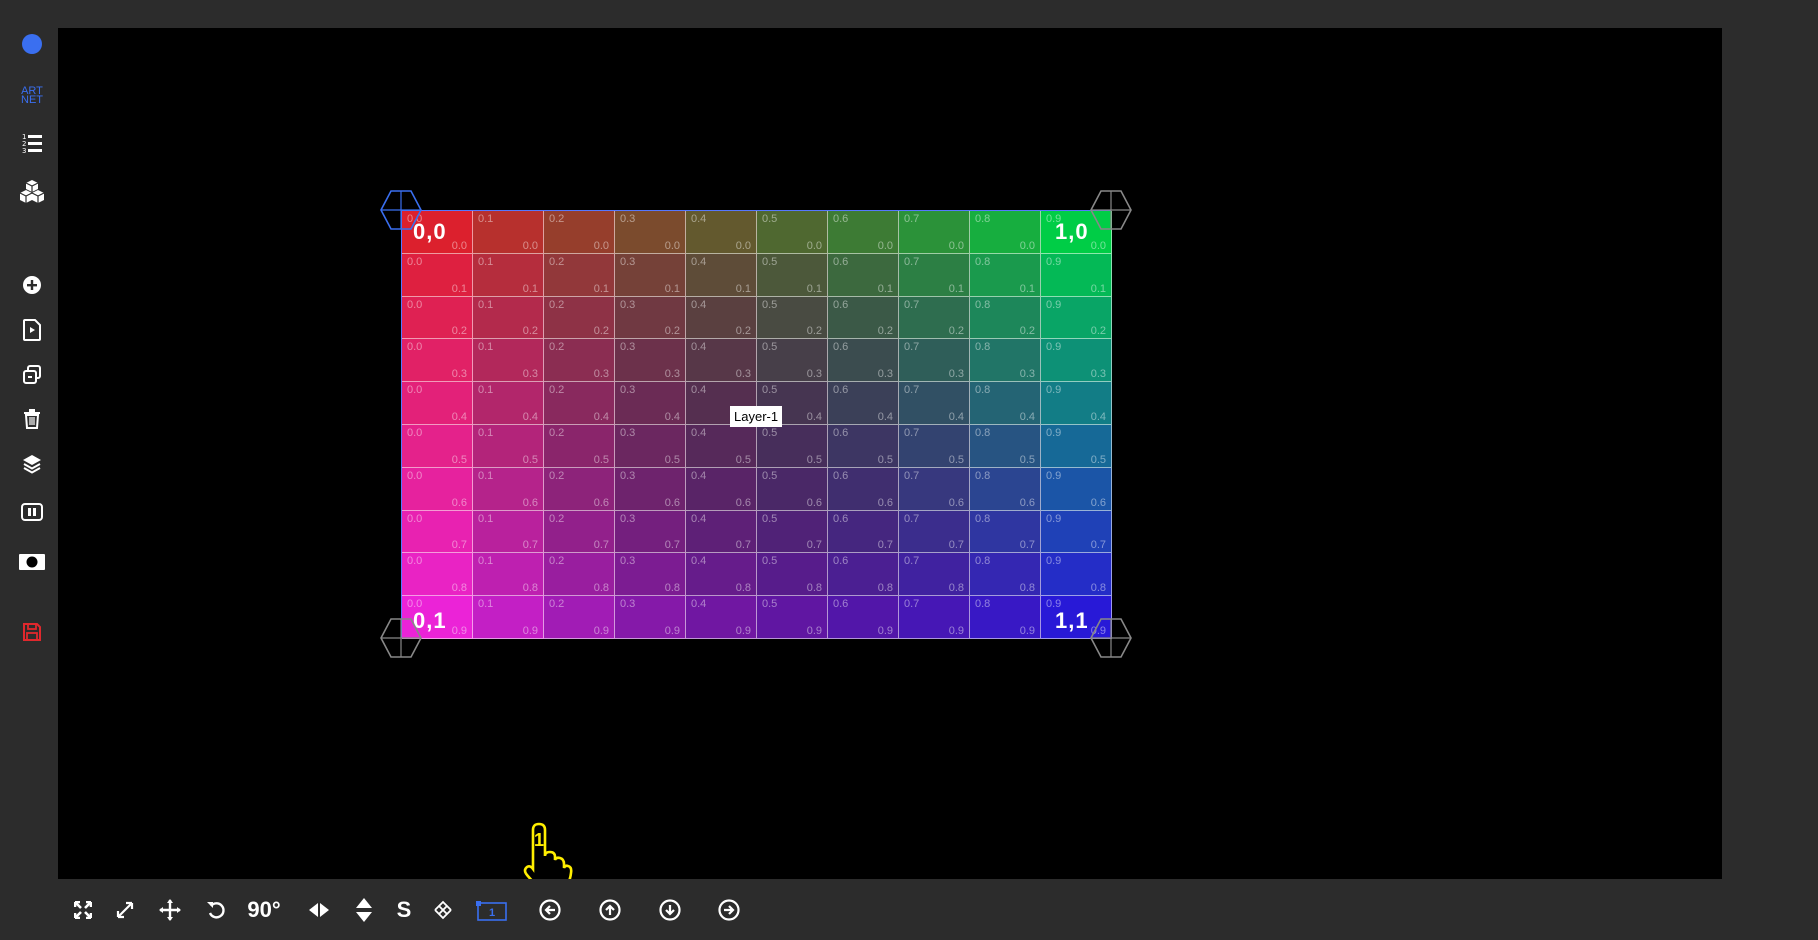 Image resolution: width=1818 pixels, height=940 pixels. I want to click on grid-cell: 0.4 0.9, so click(721, 617).